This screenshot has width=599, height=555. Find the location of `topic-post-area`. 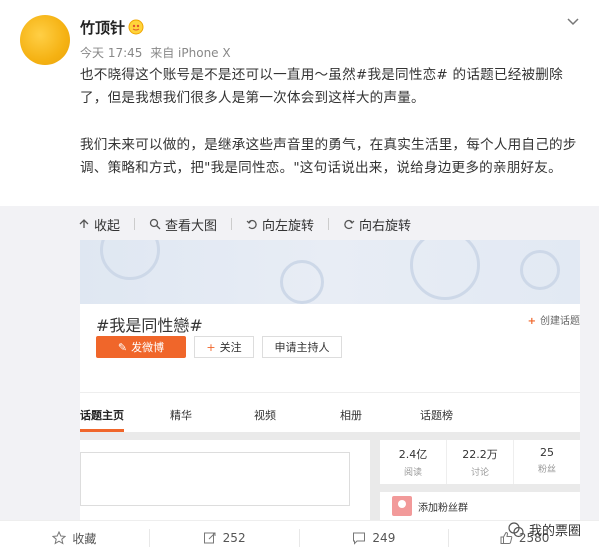

topic-post-area is located at coordinates (225, 480).